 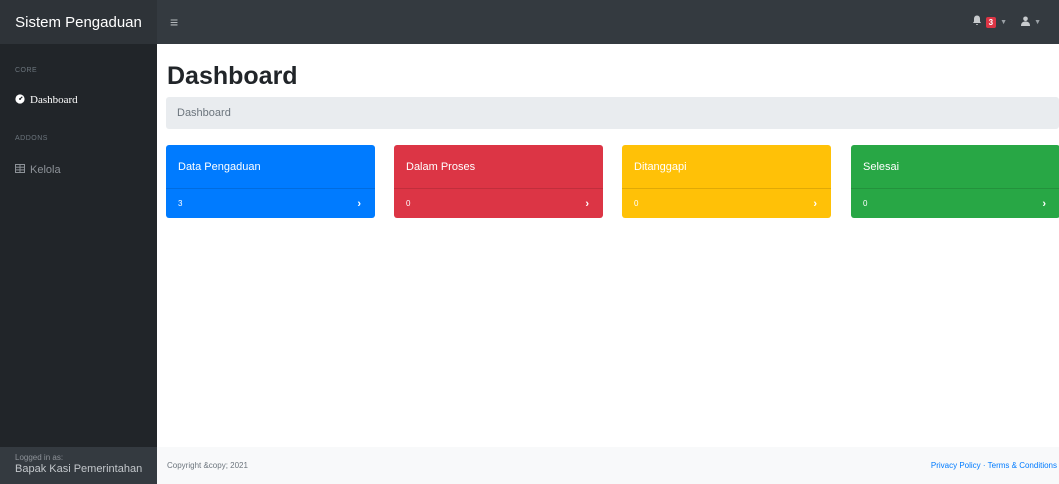 I want to click on footer-links: Privacy Policy · Terms & Conditions, so click(x=994, y=465).